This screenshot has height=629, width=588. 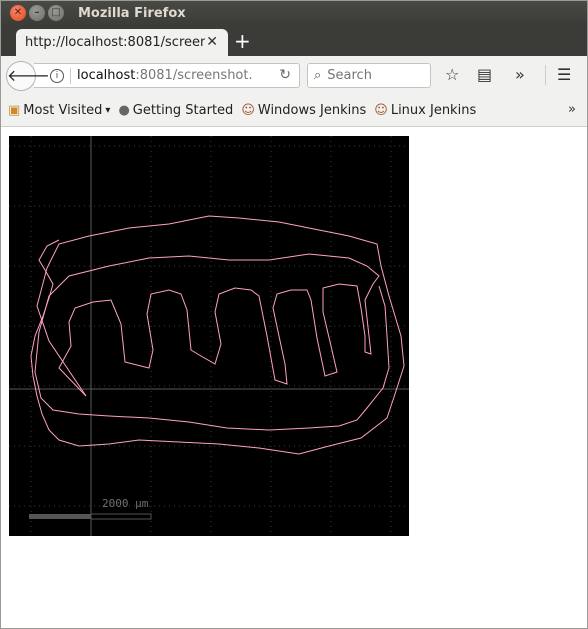 I want to click on url-path: :8081/screenshot.htm, so click(x=194, y=75).